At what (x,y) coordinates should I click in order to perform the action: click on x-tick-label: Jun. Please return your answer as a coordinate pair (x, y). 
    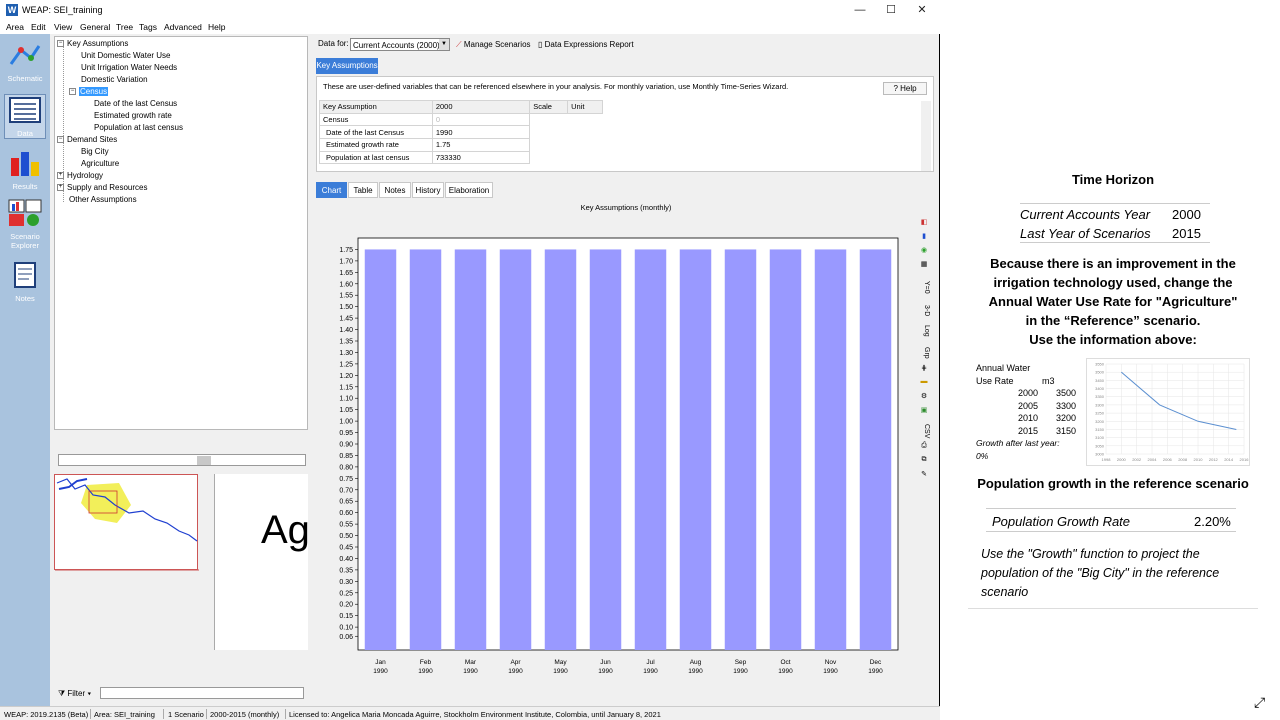
    Looking at the image, I should click on (605, 662).